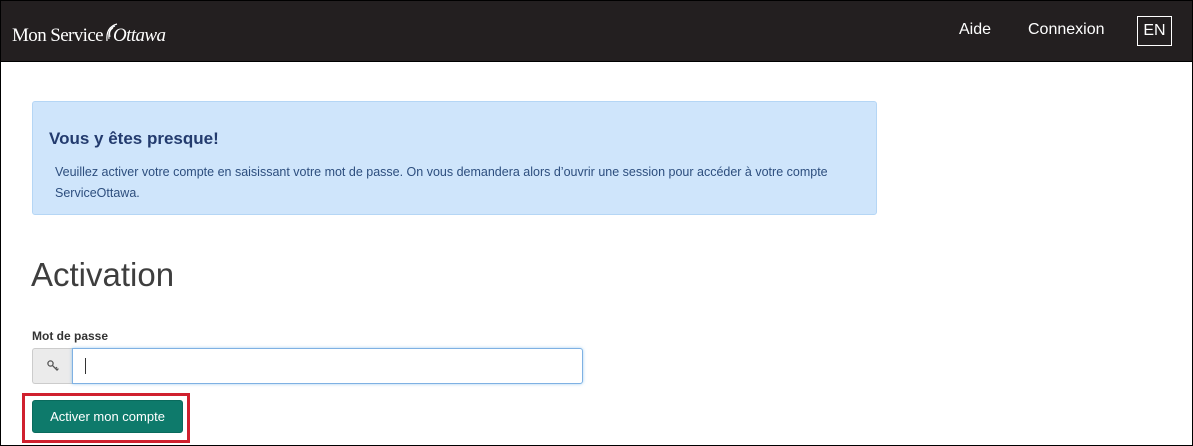 The image size is (1193, 446). Describe the element at coordinates (52, 366) in the screenshot. I see `key-icon` at that location.